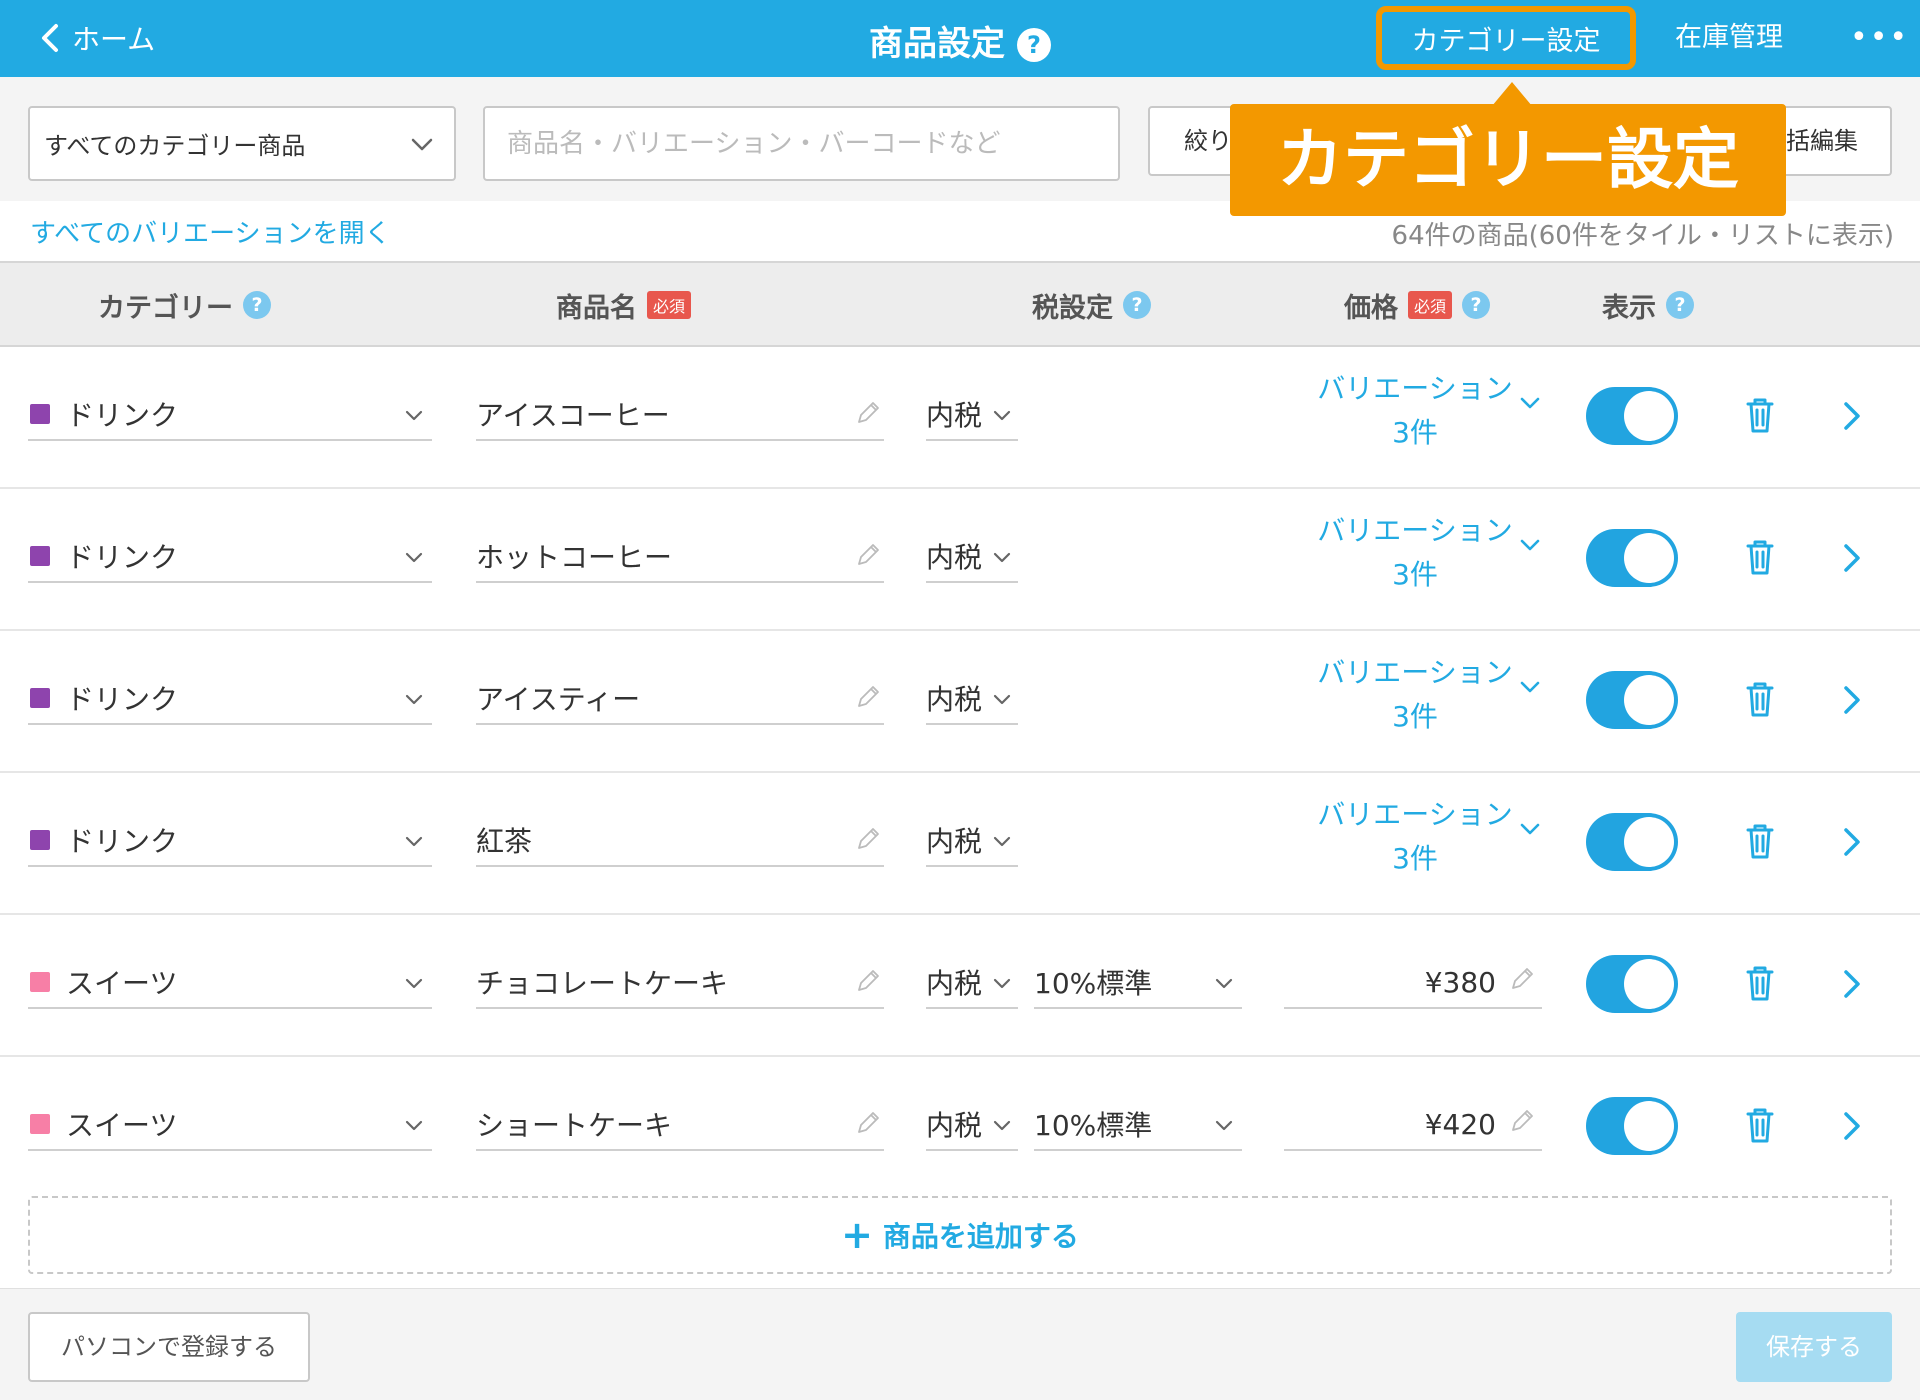 The height and width of the screenshot is (1400, 1920). I want to click on product-name-field: ショートケーキ, so click(680, 1125).